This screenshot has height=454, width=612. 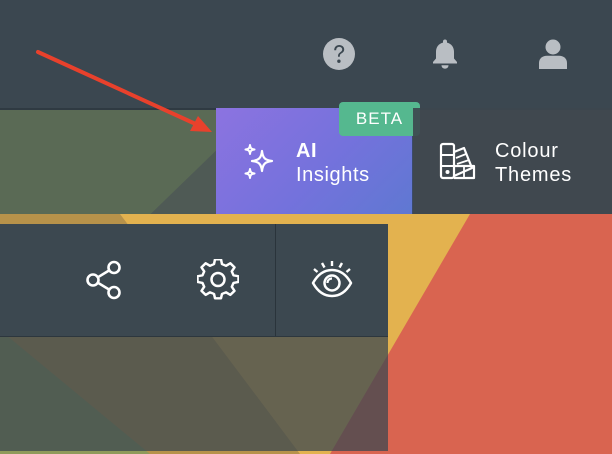 I want to click on settings-button, so click(x=218, y=280).